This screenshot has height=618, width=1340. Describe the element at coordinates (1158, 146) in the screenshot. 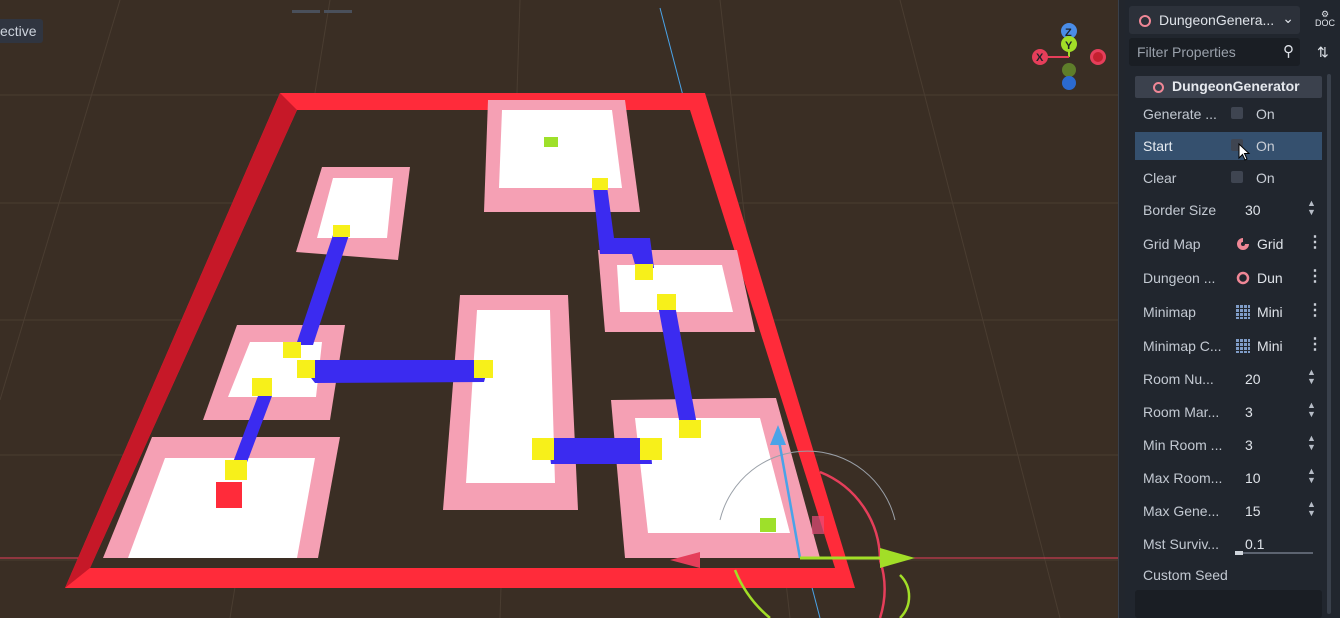

I see `prop-label: Start` at that location.